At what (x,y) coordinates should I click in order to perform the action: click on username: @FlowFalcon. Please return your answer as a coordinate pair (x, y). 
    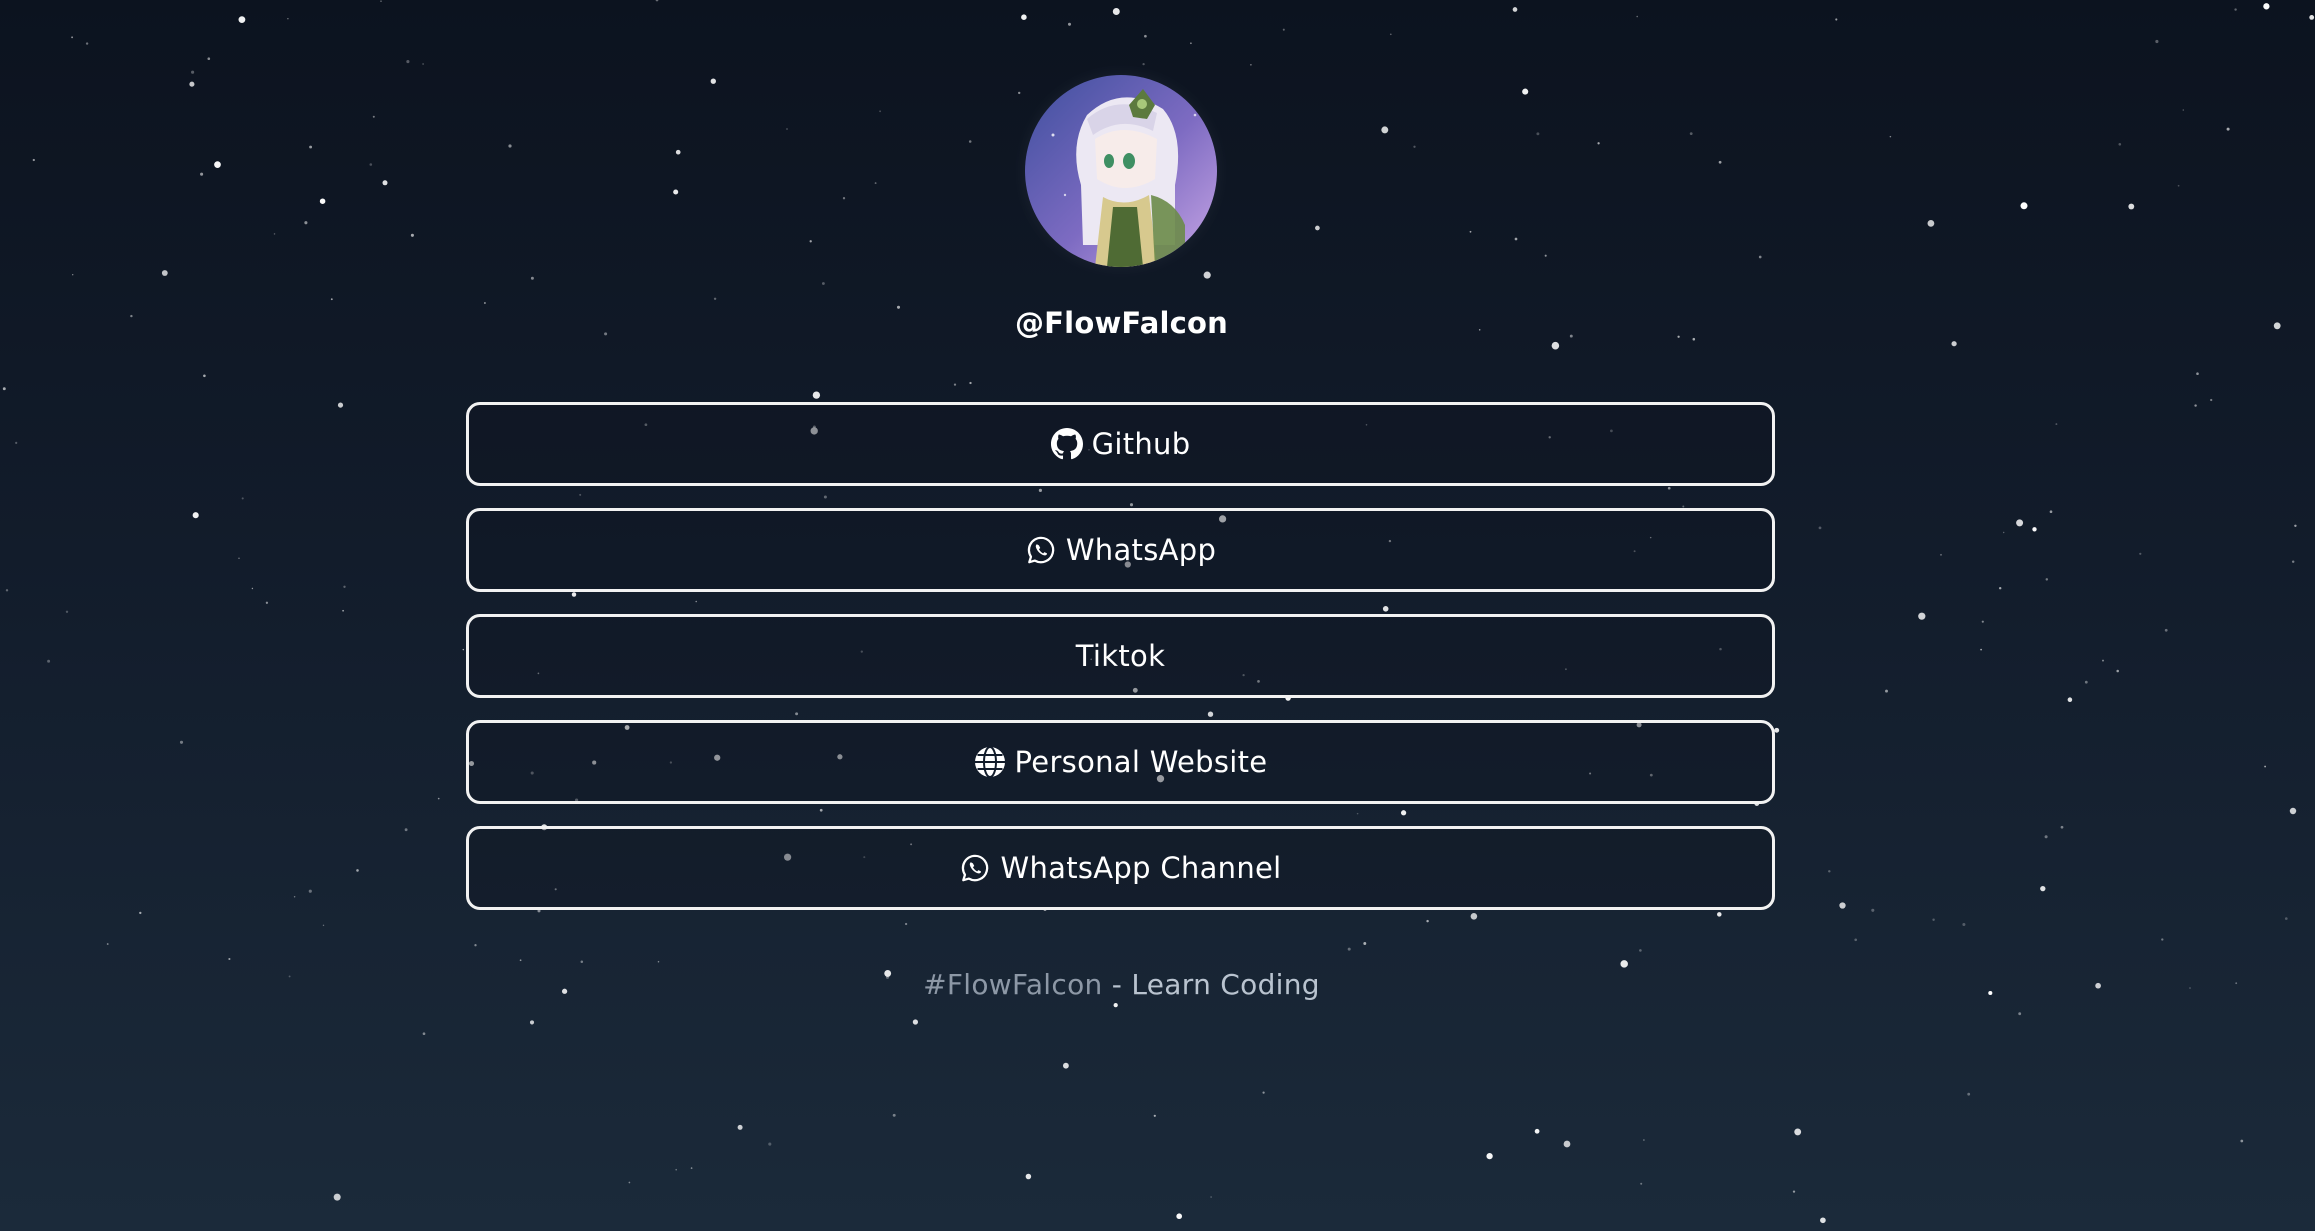
    Looking at the image, I should click on (1121, 323).